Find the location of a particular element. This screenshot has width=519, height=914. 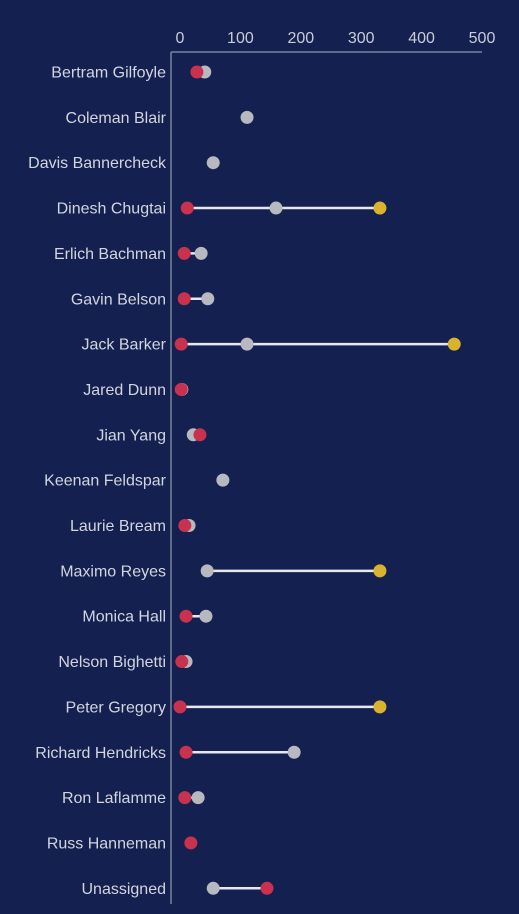

x-tick-label: 100 is located at coordinates (240, 38).